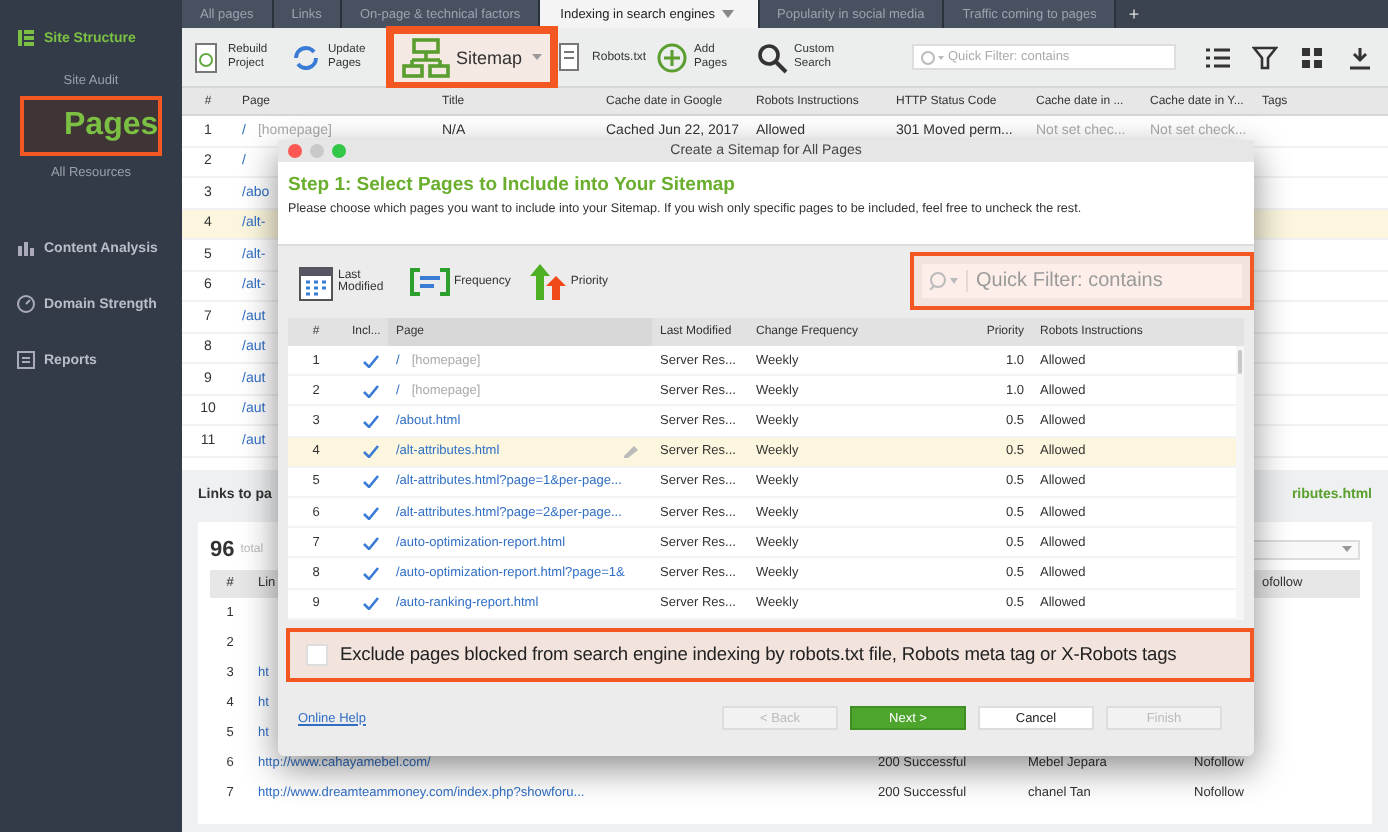  I want to click on arrows-up-icon, so click(548, 282).